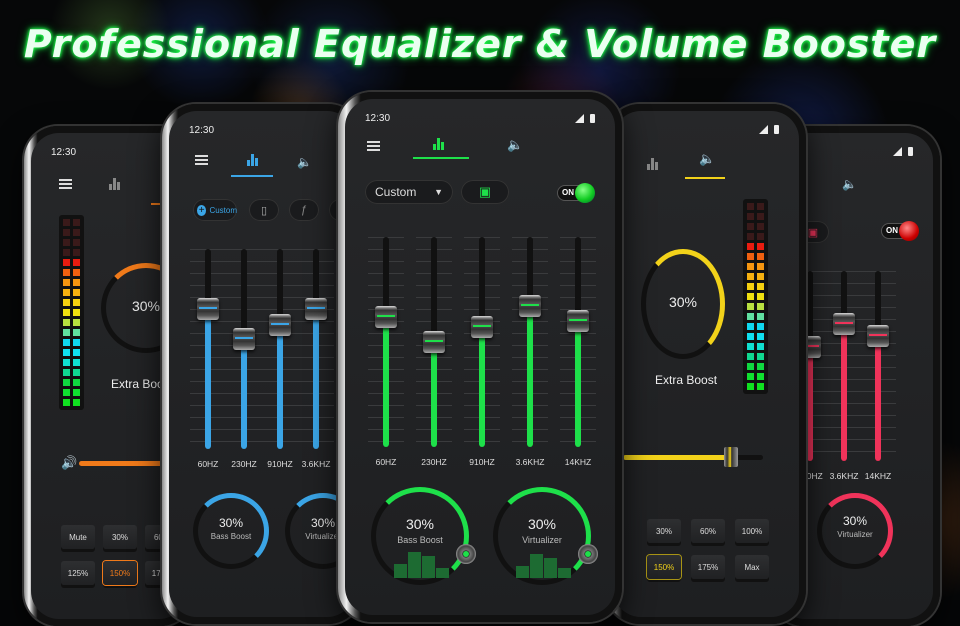 The width and height of the screenshot is (960, 626). Describe the element at coordinates (708, 567) in the screenshot. I see `preset-button-175: 175%` at that location.